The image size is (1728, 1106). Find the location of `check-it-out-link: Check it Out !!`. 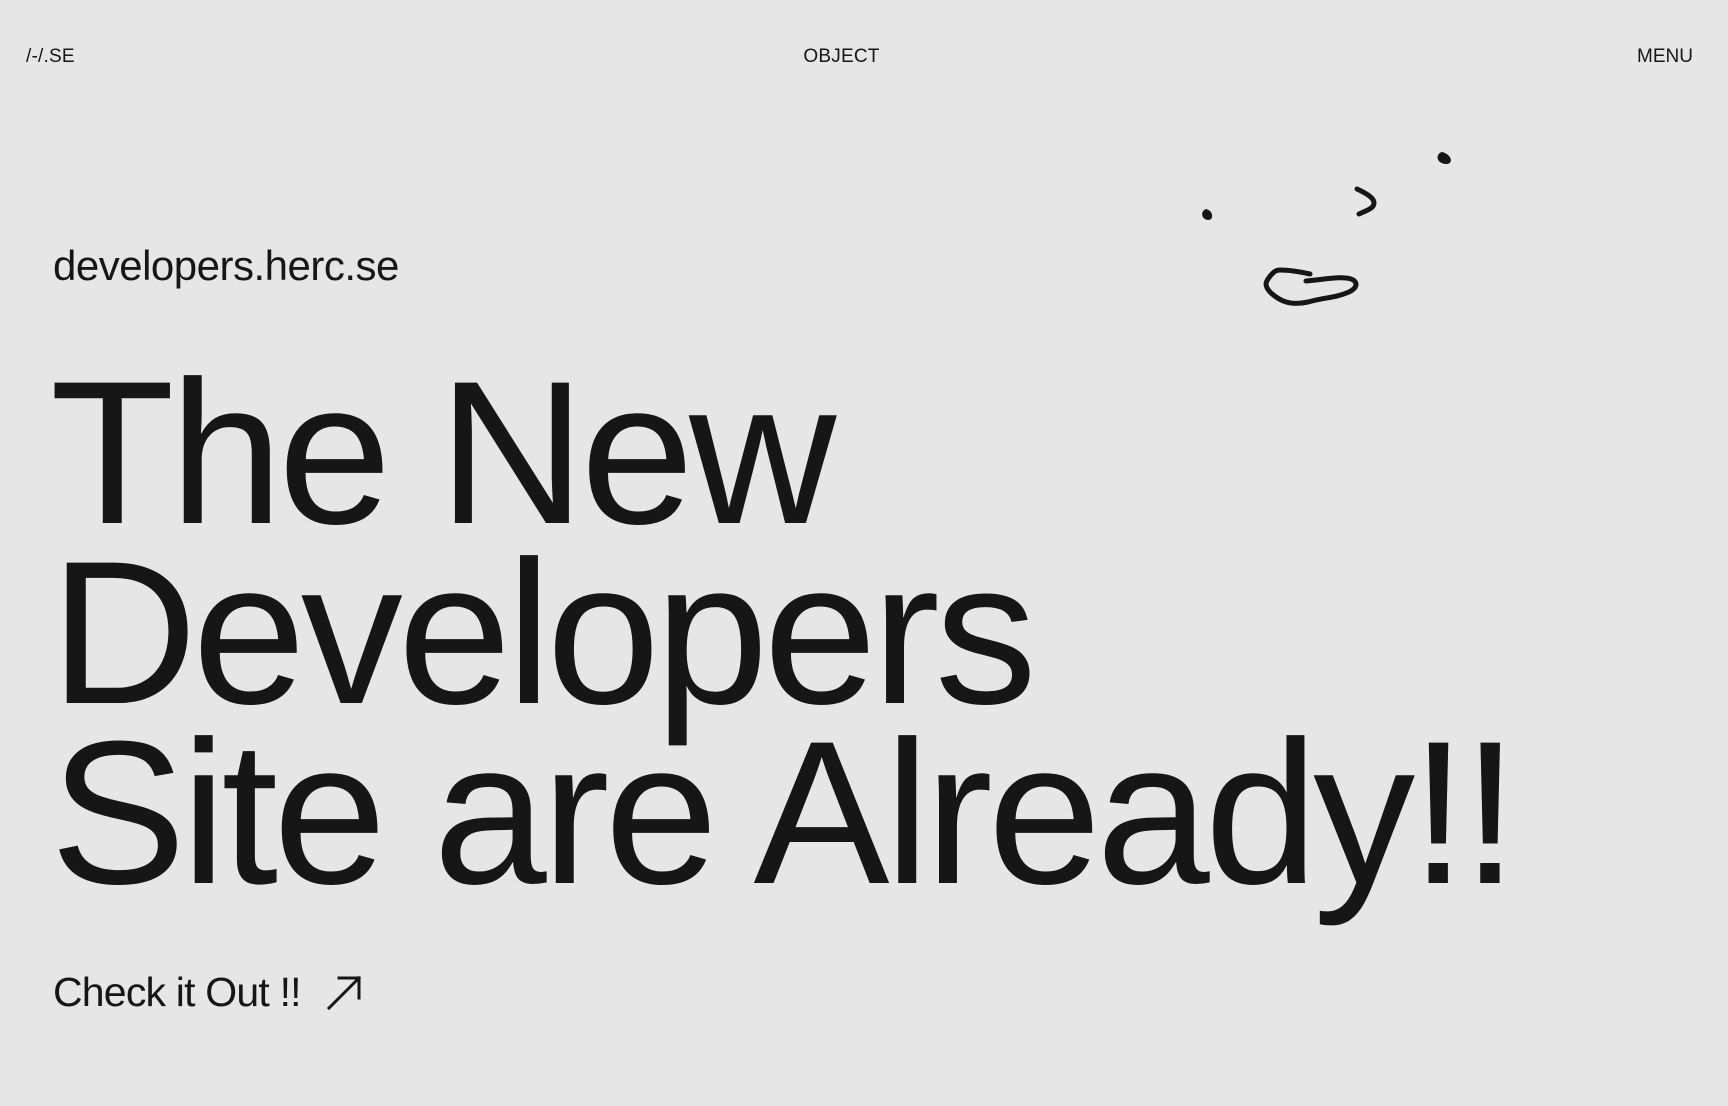

check-it-out-link: Check it Out !! is located at coordinates (208, 992).